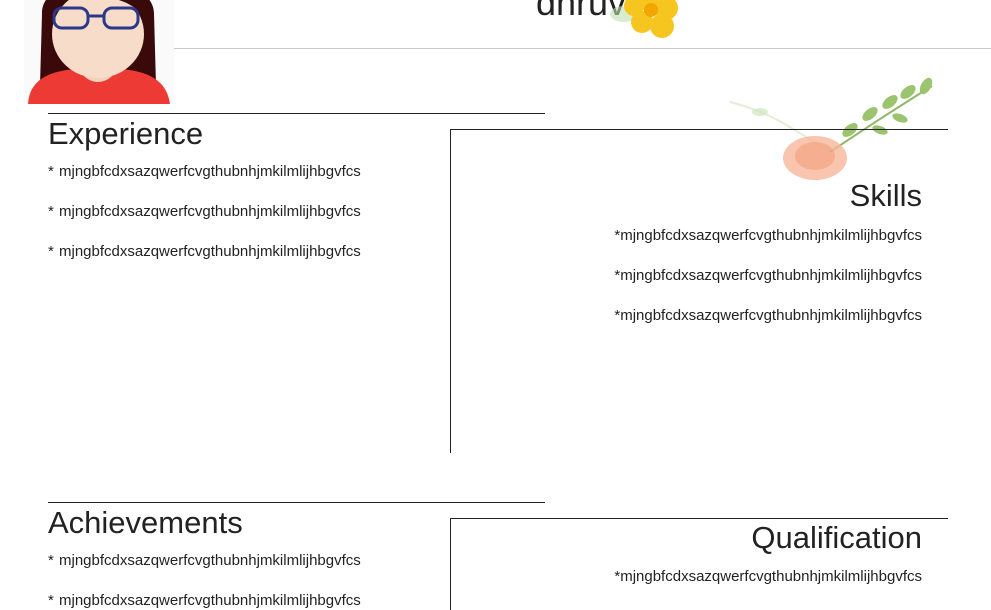  What do you see at coordinates (296, 113) in the screenshot?
I see `experience-top-rule` at bounding box center [296, 113].